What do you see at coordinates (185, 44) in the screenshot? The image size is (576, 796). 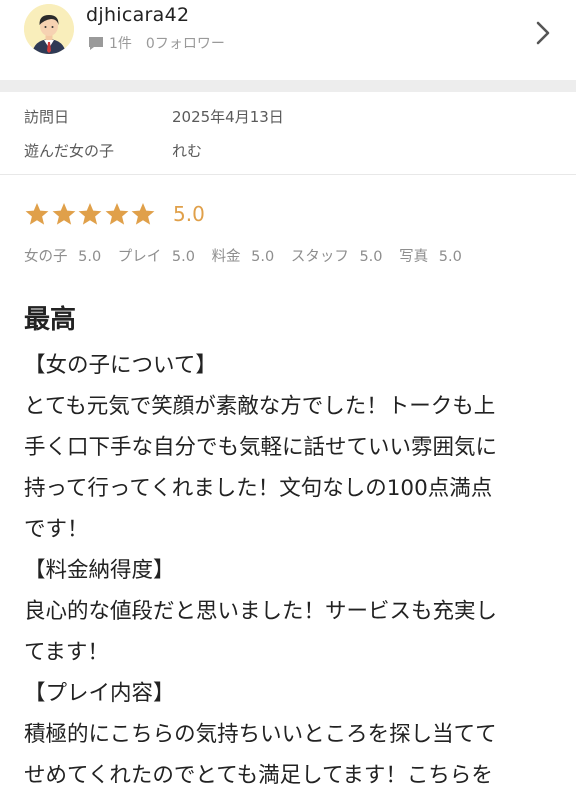 I see `follower-count: 0フォロワー` at bounding box center [185, 44].